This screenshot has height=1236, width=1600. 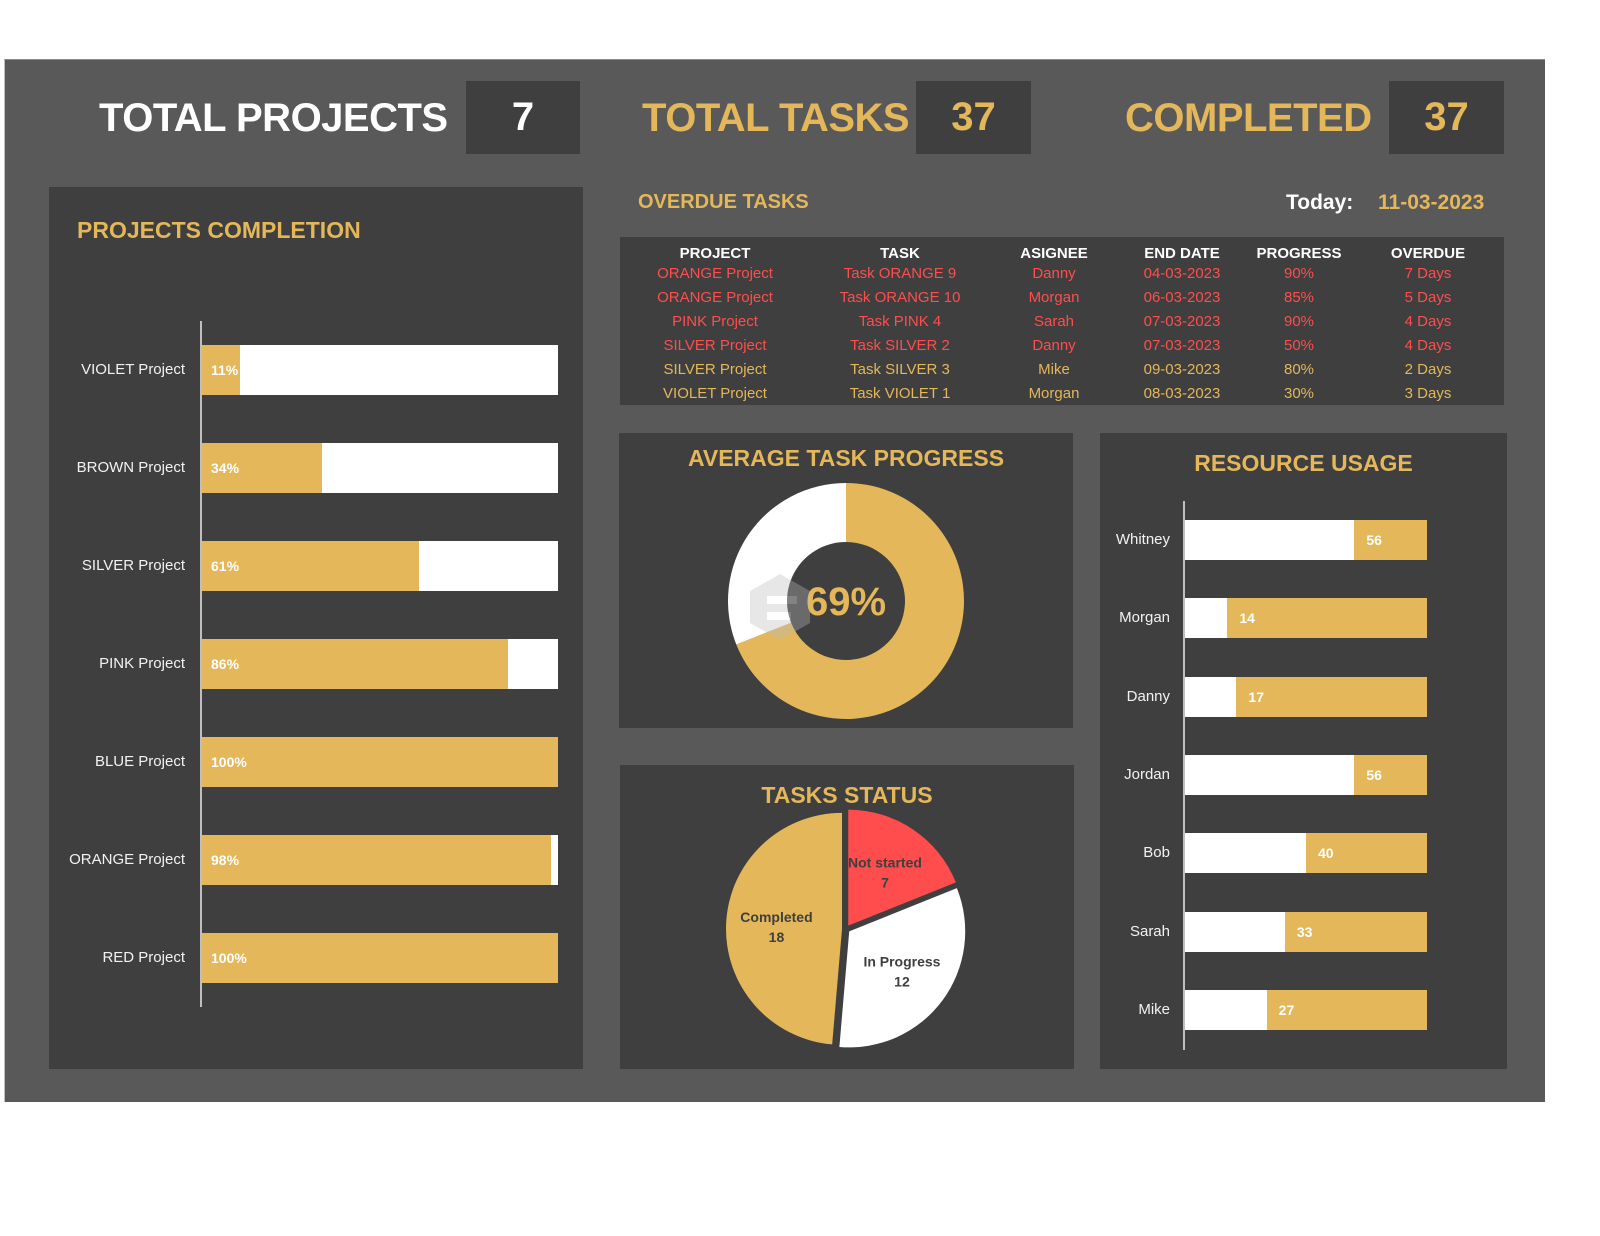 I want to click on remaining-bar: 14, so click(x=1327, y=618).